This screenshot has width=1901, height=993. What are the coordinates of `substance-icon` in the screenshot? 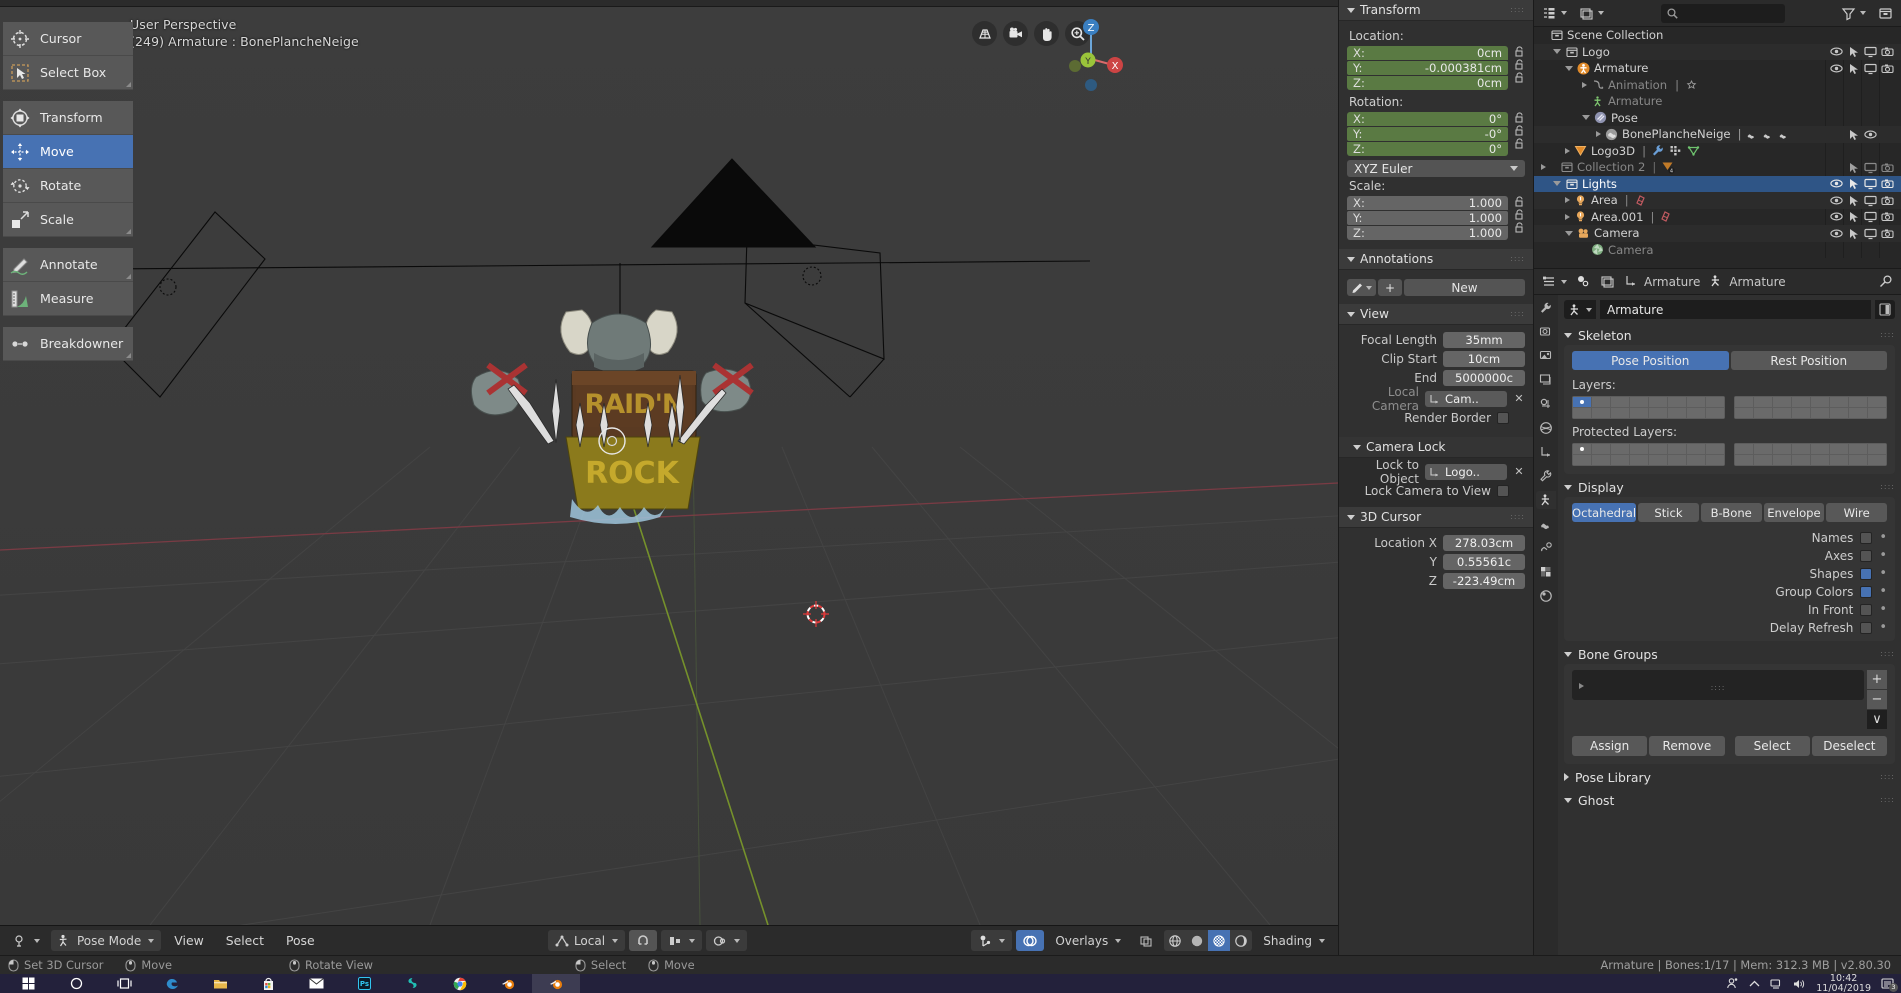 It's located at (412, 983).